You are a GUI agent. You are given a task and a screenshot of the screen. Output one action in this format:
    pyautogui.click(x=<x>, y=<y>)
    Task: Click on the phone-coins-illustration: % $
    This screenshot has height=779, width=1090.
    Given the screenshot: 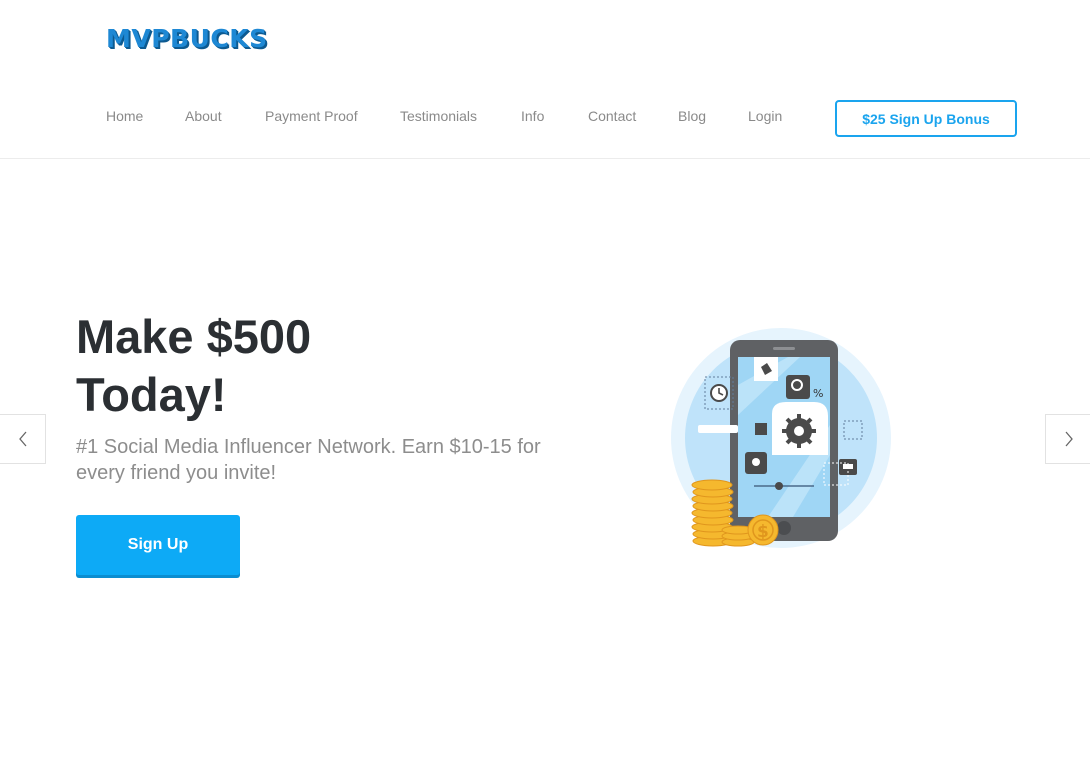 What is the action you would take?
    pyautogui.click(x=781, y=438)
    